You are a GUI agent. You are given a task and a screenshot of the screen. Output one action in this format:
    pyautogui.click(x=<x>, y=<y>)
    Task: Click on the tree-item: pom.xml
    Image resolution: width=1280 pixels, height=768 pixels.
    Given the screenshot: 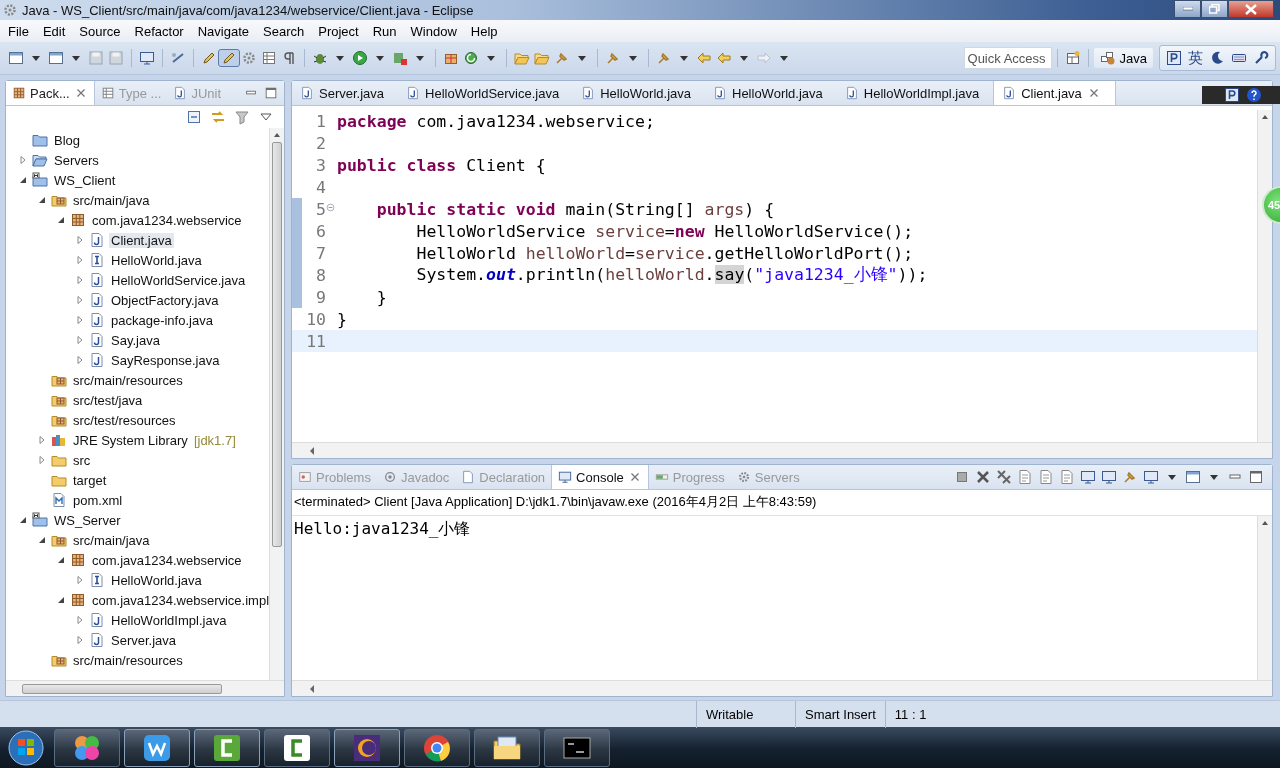 What is the action you would take?
    pyautogui.click(x=98, y=500)
    